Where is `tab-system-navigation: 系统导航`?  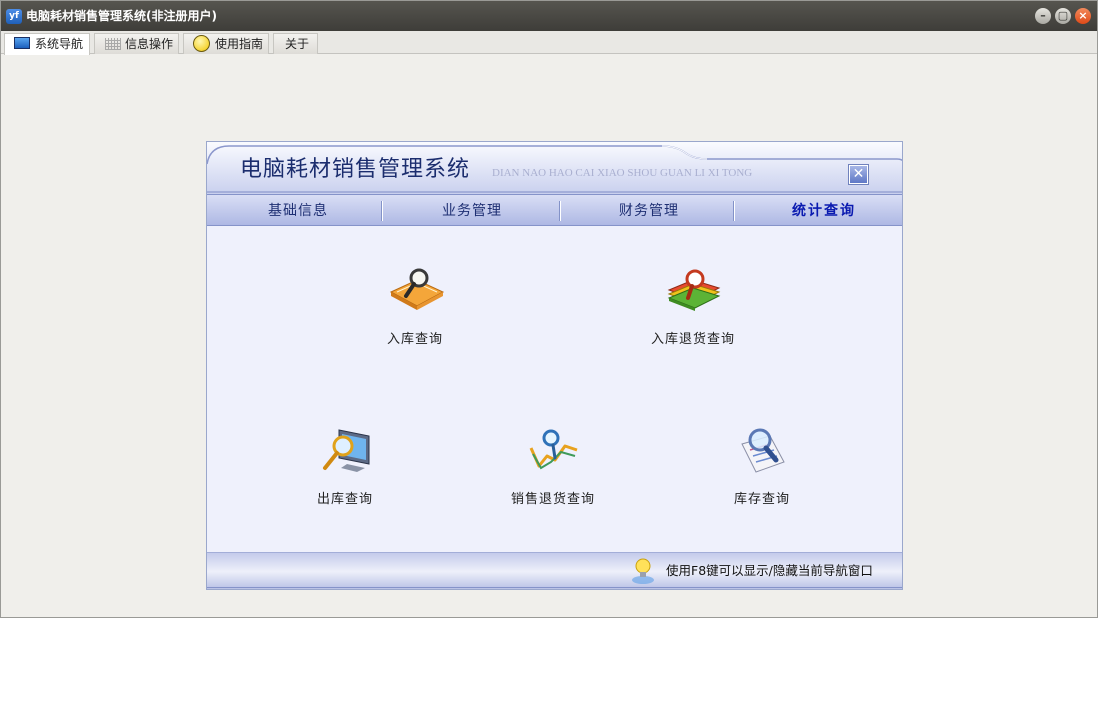
tab-system-navigation: 系统导航 is located at coordinates (47, 44).